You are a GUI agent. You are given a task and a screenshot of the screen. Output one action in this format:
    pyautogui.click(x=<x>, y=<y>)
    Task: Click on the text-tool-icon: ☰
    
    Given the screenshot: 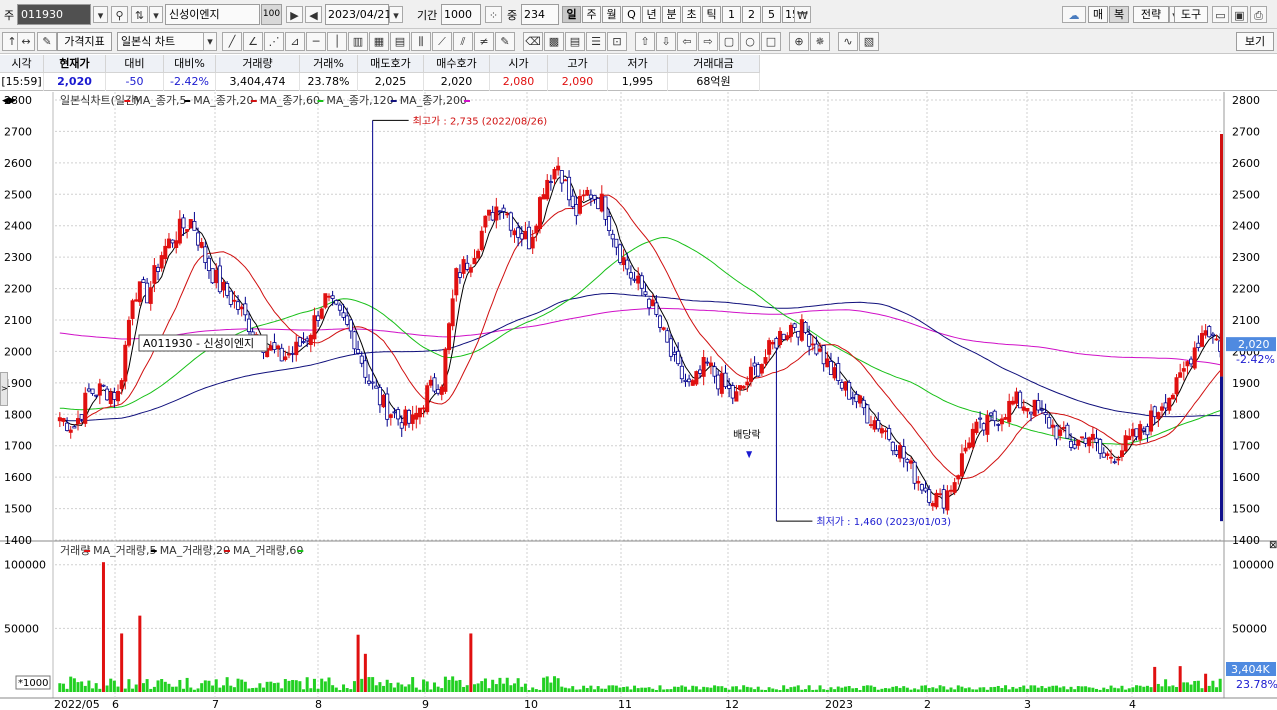 What is the action you would take?
    pyautogui.click(x=596, y=41)
    